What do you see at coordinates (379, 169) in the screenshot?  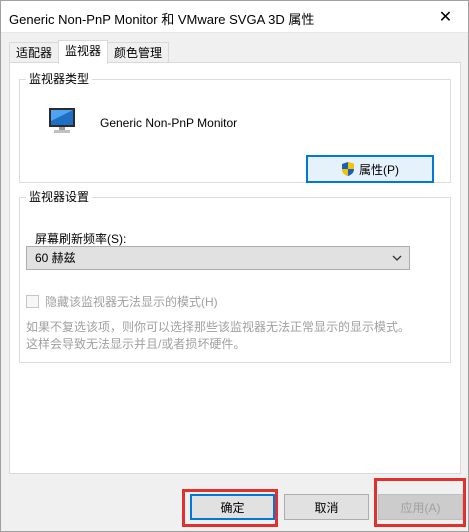 I see `properties-button-label: 属性(P)` at bounding box center [379, 169].